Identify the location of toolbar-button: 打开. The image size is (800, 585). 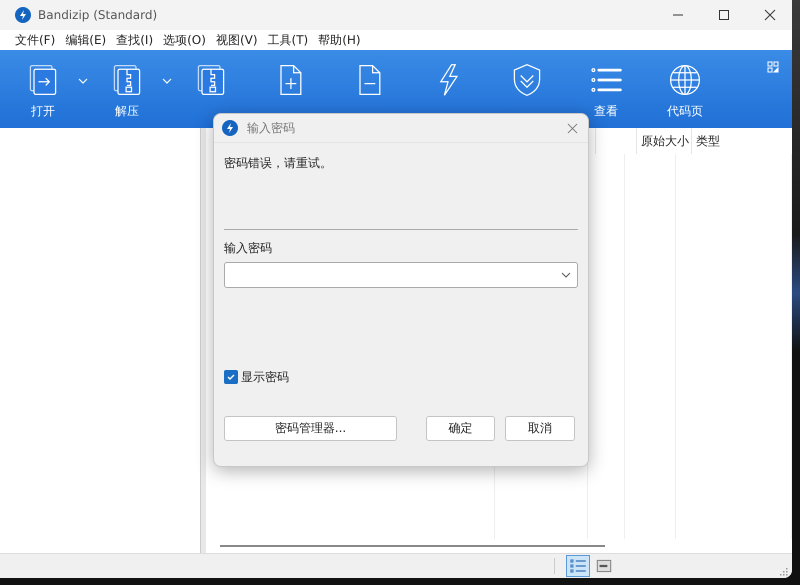
(43, 91).